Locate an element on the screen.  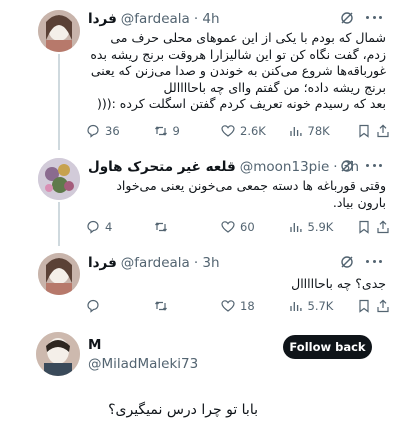
timestamp: · 4h is located at coordinates (207, 19).